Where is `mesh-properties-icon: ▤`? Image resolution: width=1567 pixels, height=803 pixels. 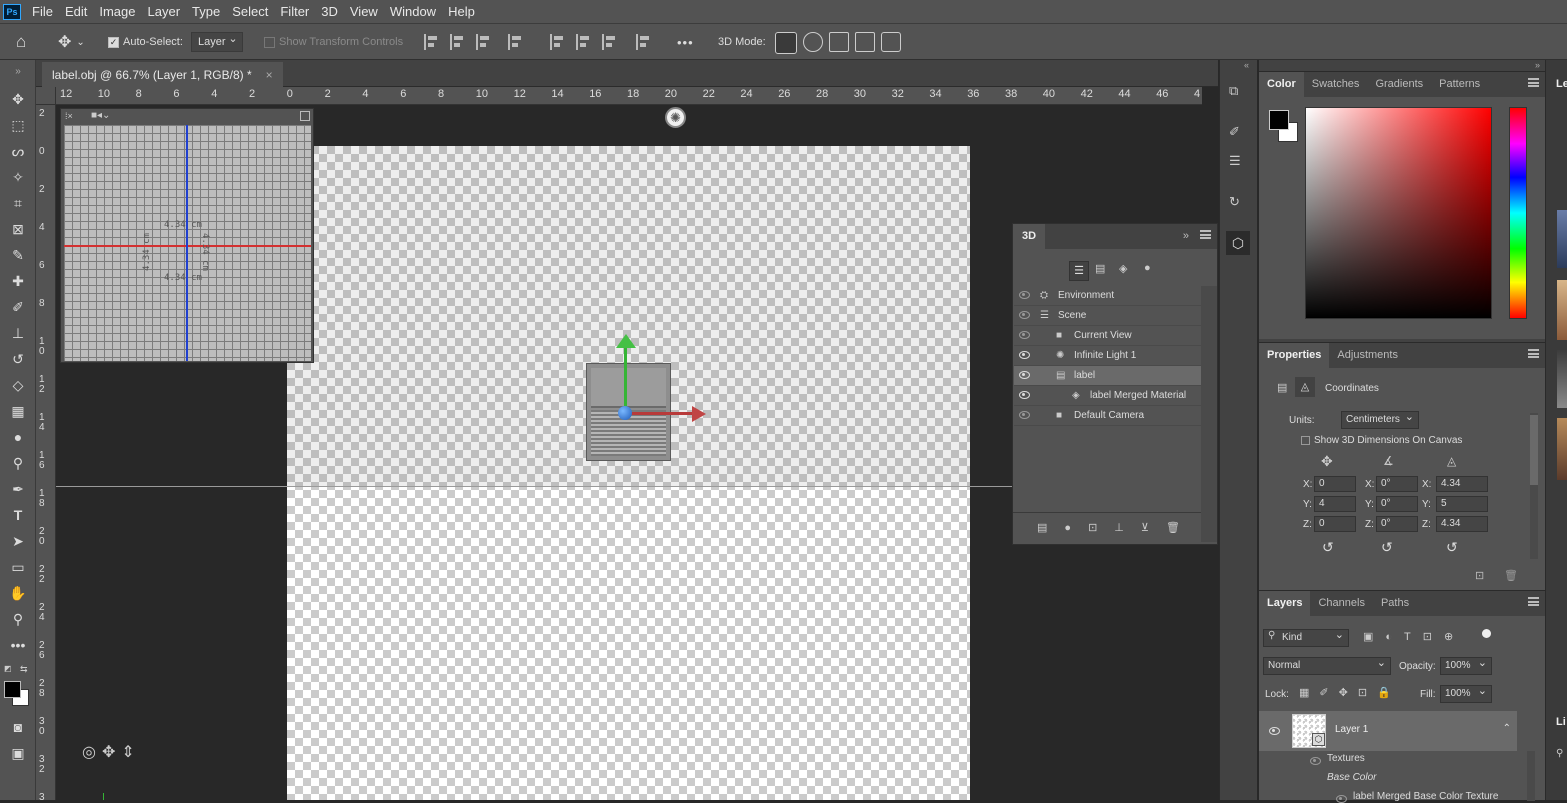
mesh-properties-icon: ▤ is located at coordinates (1282, 387).